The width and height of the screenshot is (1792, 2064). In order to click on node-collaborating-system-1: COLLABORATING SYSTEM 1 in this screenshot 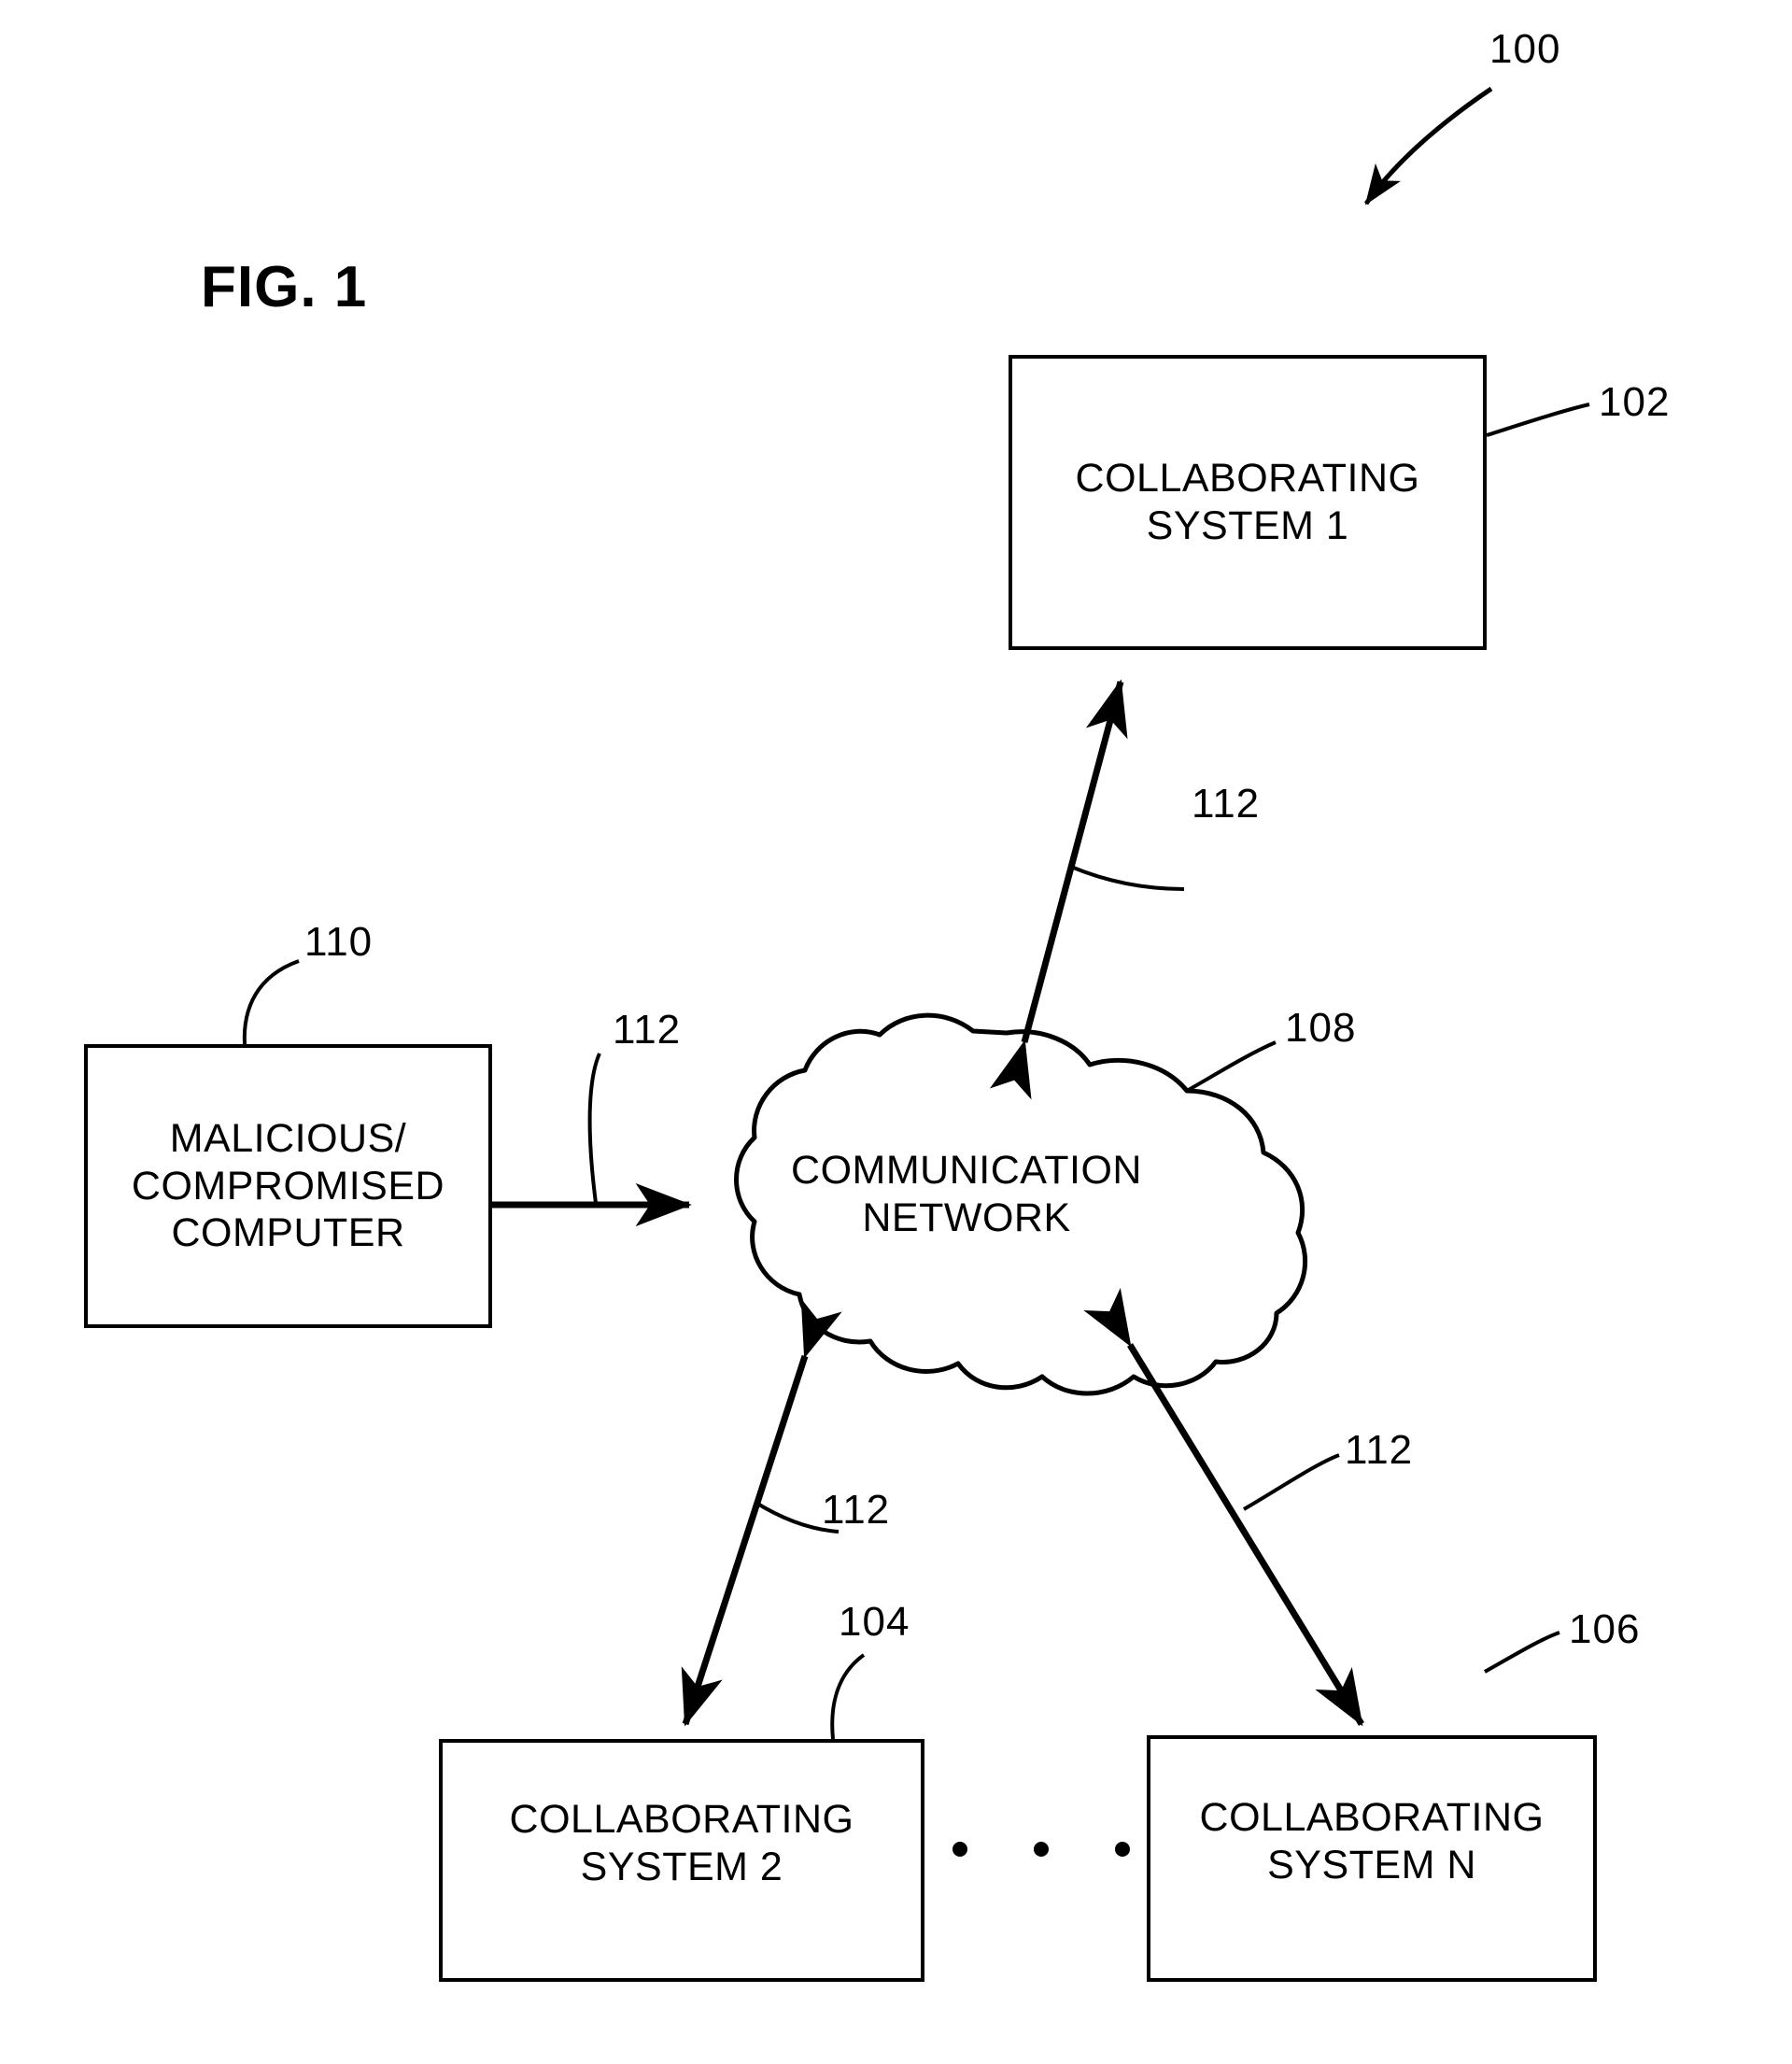, I will do `click(1248, 502)`.